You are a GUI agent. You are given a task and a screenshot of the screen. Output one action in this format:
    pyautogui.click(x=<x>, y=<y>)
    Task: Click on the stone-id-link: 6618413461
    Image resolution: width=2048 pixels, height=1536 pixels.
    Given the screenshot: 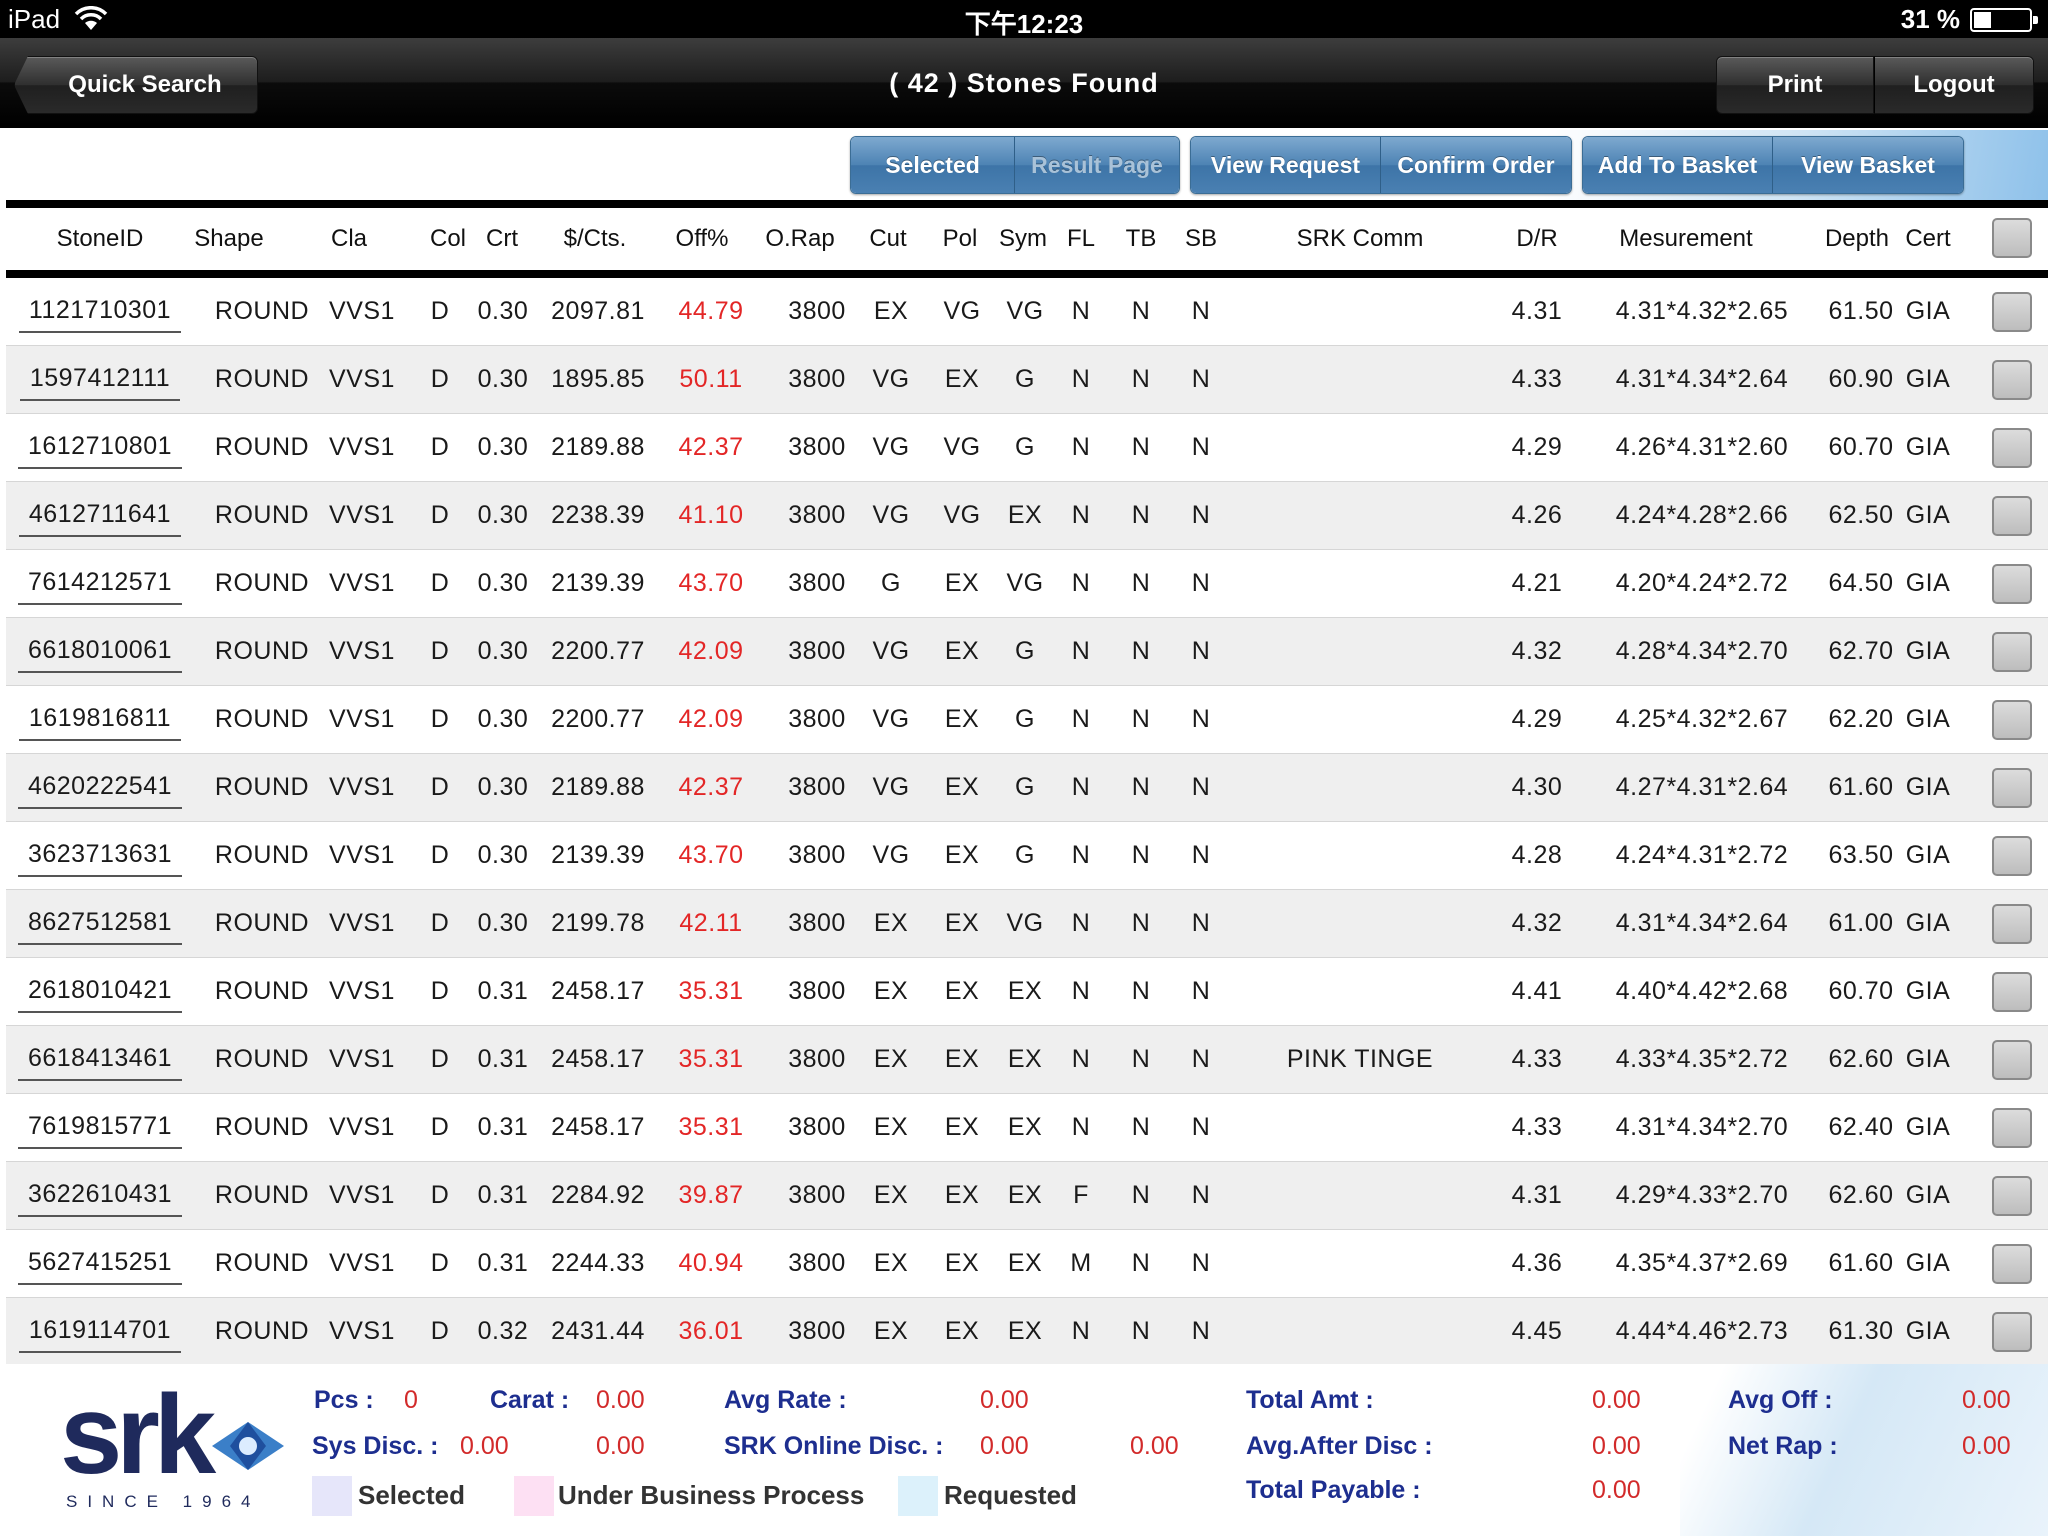 What is the action you would take?
    pyautogui.click(x=100, y=1059)
    